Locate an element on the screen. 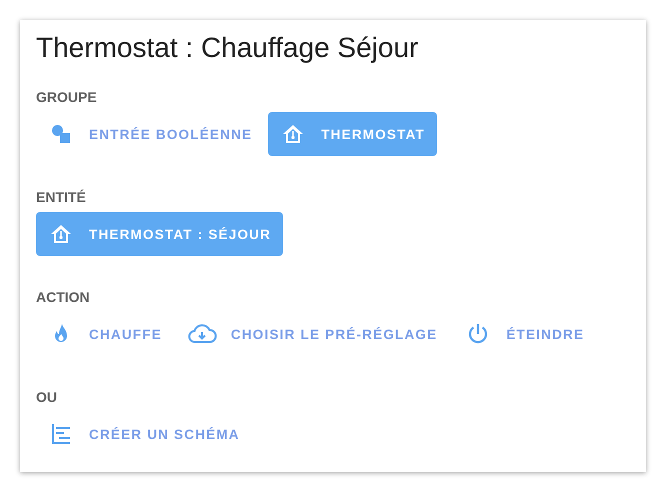 This screenshot has height=492, width=666. option-button: THERMOSTAT : SÉJOUR is located at coordinates (160, 234).